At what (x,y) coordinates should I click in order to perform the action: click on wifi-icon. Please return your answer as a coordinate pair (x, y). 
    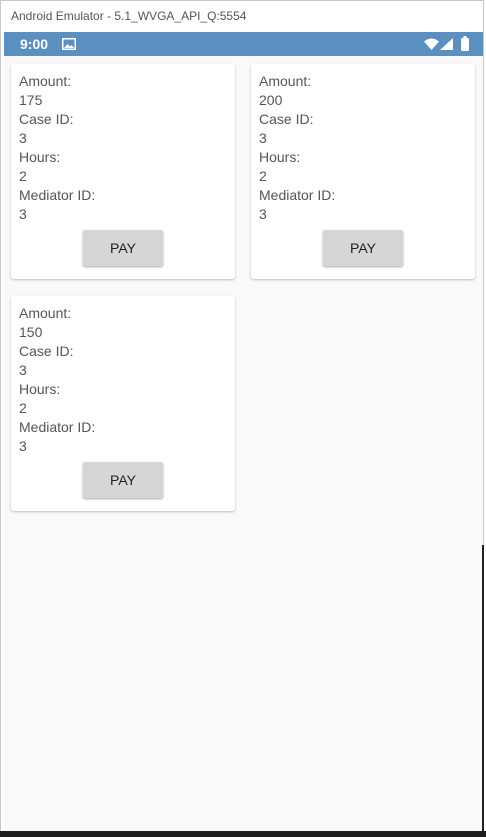
    Looking at the image, I should click on (431, 44).